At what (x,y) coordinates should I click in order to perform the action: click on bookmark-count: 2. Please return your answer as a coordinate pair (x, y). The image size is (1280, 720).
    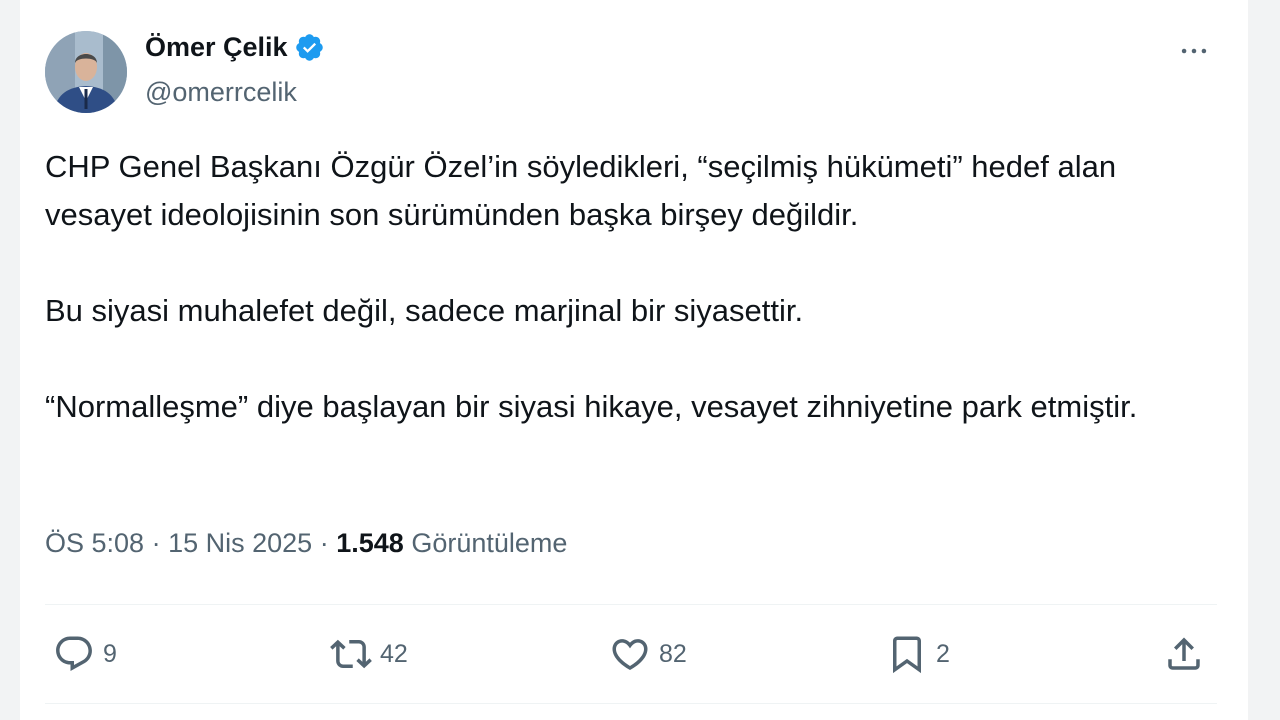
    Looking at the image, I should click on (943, 653).